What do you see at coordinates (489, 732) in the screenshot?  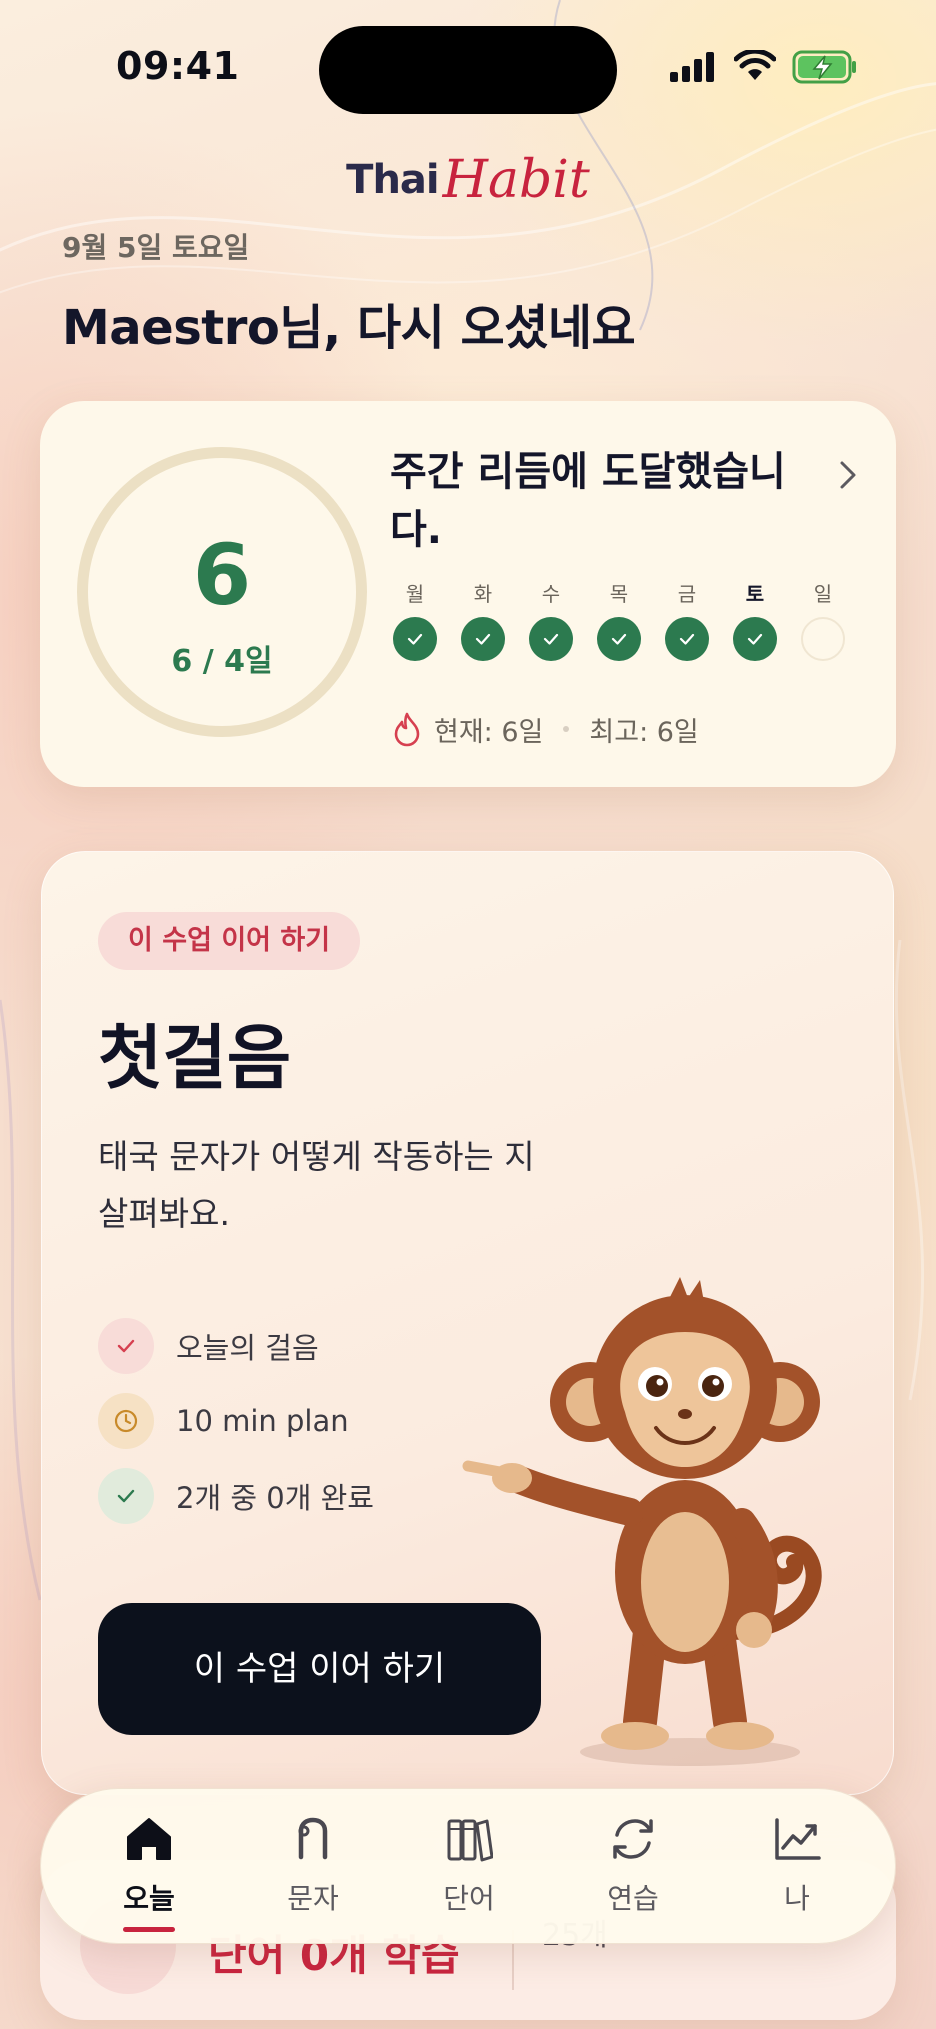 I see `streak-current: 현재: 6일` at bounding box center [489, 732].